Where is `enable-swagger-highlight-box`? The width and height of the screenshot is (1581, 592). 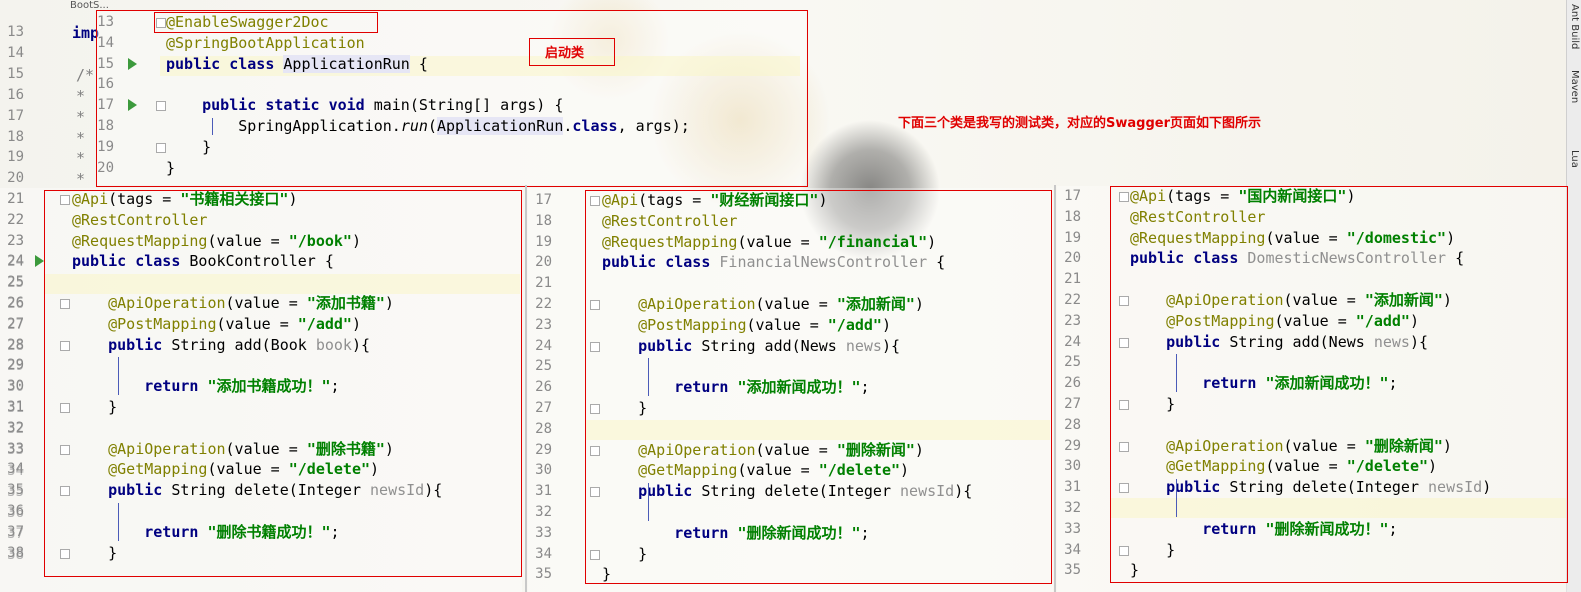 enable-swagger-highlight-box is located at coordinates (266, 22).